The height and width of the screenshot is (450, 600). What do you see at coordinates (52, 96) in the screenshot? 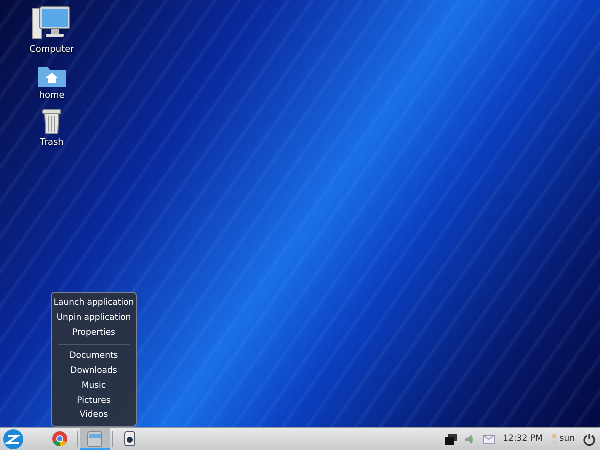
I see `desktop-icon-label: home` at bounding box center [52, 96].